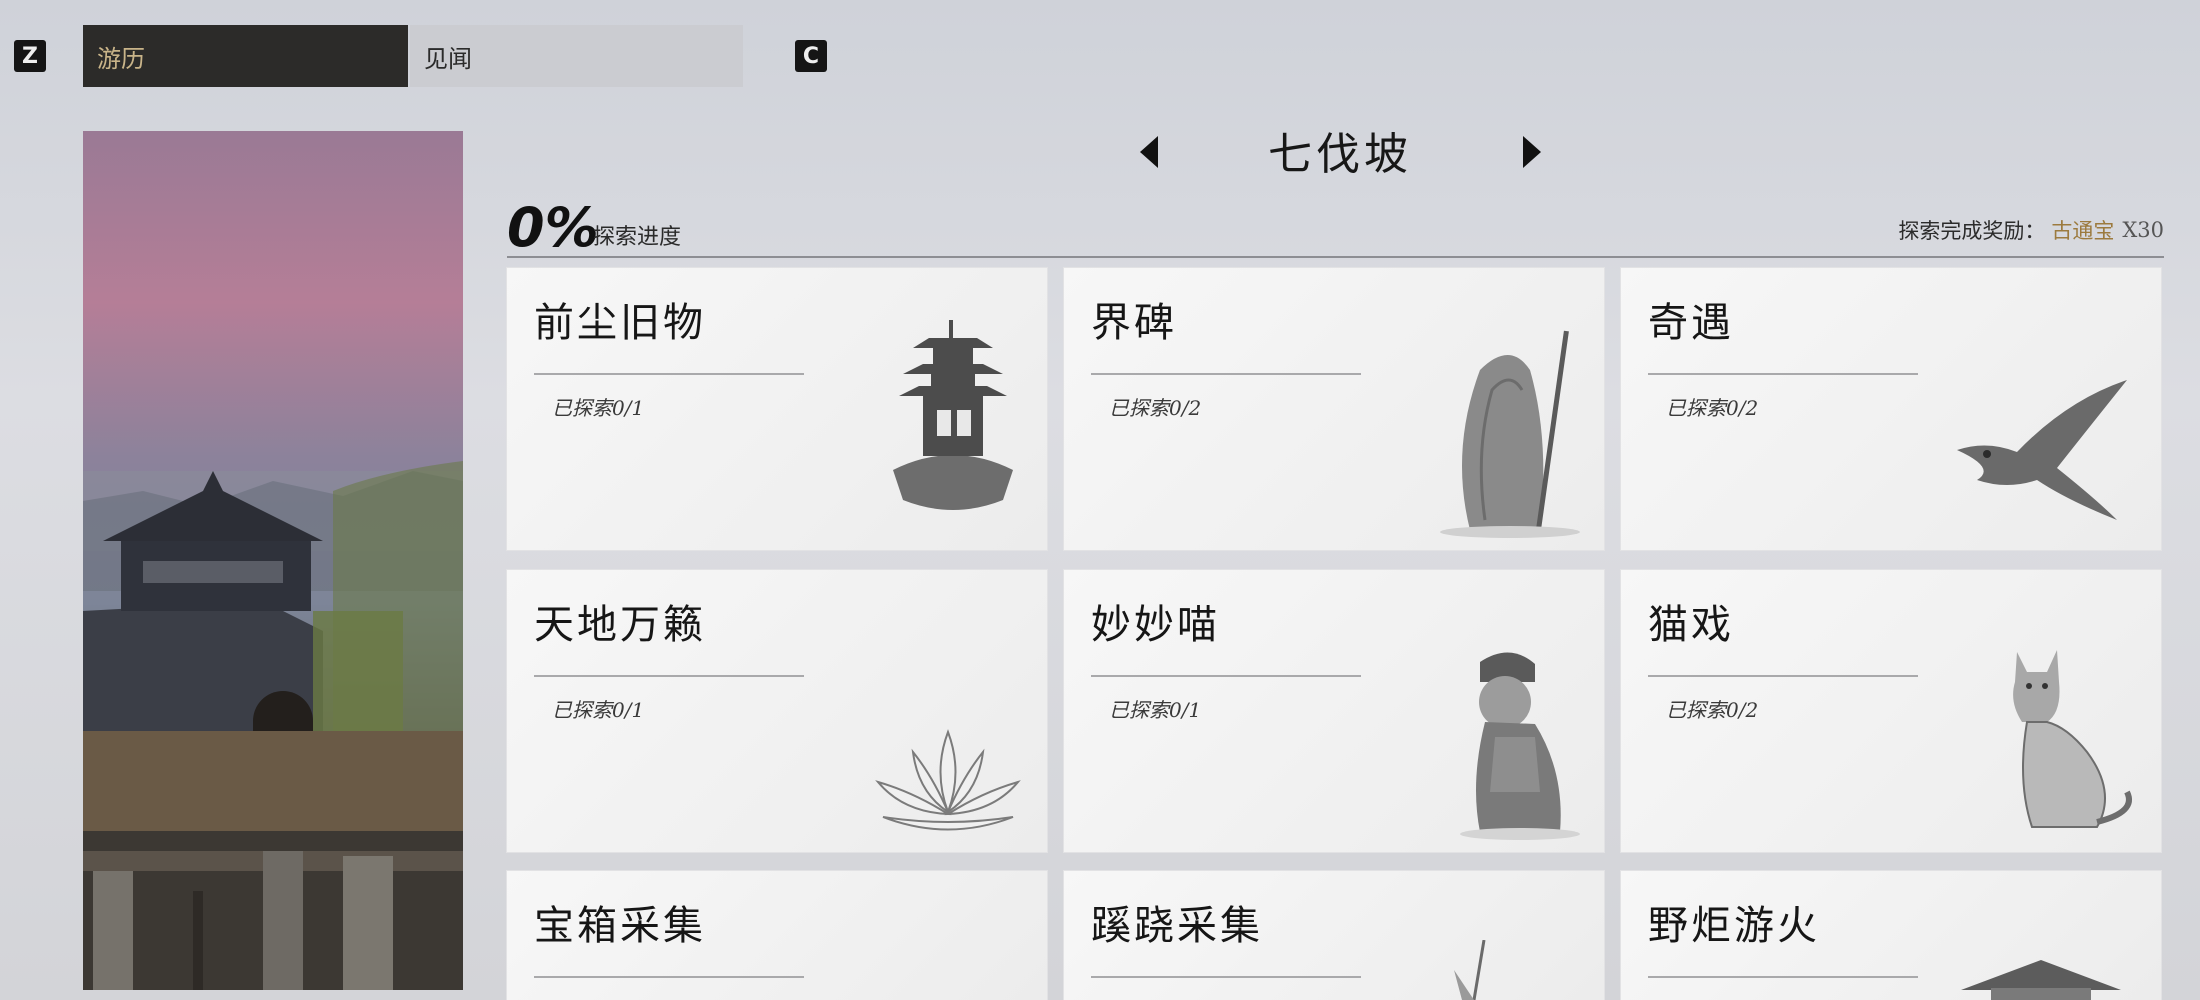 The height and width of the screenshot is (1000, 2200). Describe the element at coordinates (620, 625) in the screenshot. I see `card-title: 天地万籁` at that location.